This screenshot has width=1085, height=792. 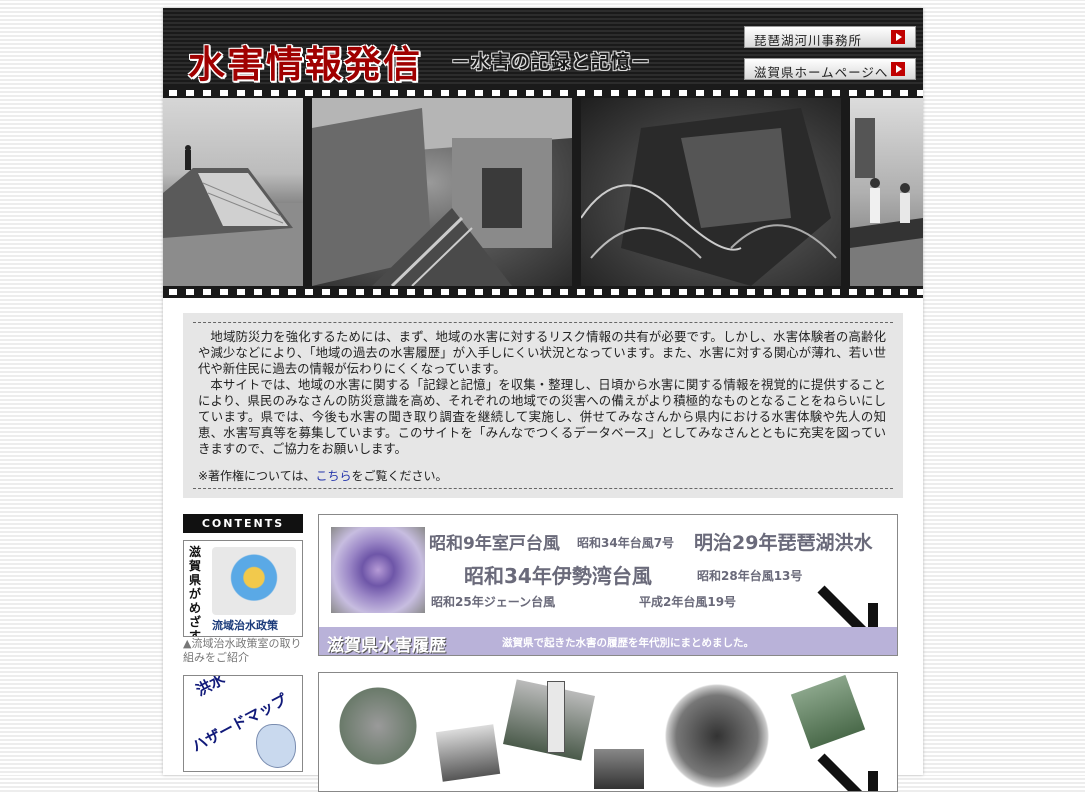 What do you see at coordinates (242, 650) in the screenshot?
I see `policy-banner-caption: ▲流域治水政策室の取り組みをご紹介` at bounding box center [242, 650].